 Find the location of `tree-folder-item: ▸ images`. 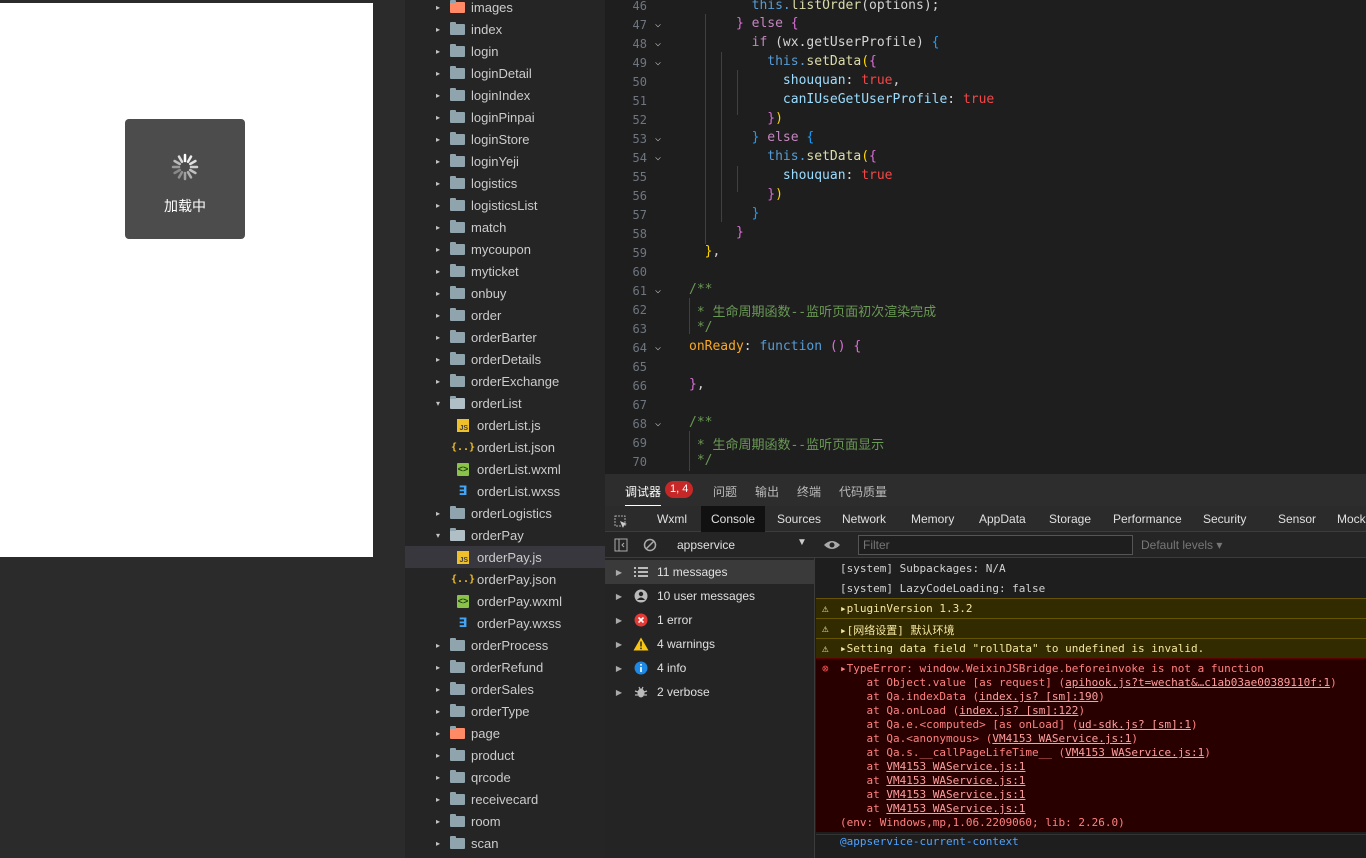

tree-folder-item: ▸ images is located at coordinates (505, 9).